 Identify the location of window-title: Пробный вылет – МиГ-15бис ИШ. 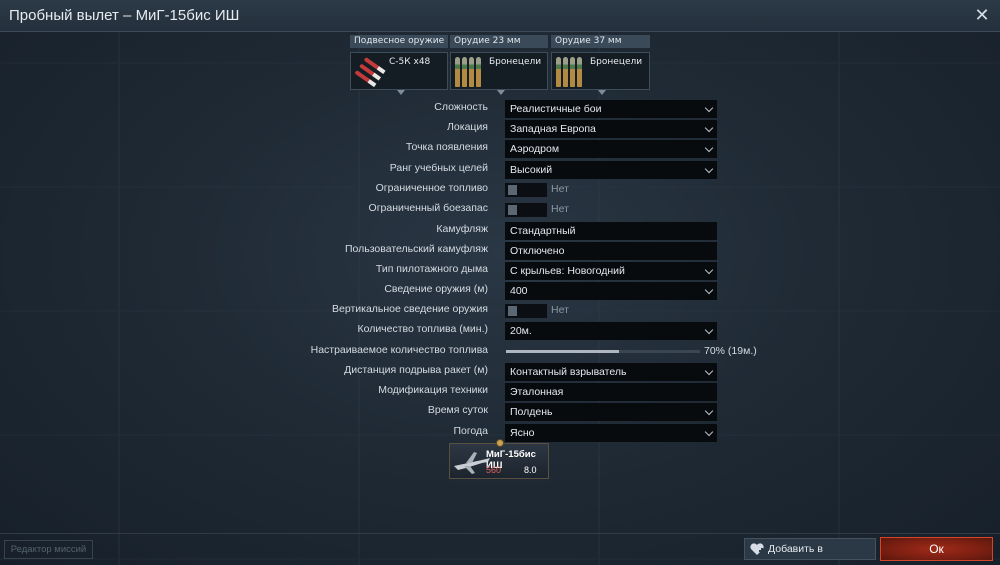
(124, 15).